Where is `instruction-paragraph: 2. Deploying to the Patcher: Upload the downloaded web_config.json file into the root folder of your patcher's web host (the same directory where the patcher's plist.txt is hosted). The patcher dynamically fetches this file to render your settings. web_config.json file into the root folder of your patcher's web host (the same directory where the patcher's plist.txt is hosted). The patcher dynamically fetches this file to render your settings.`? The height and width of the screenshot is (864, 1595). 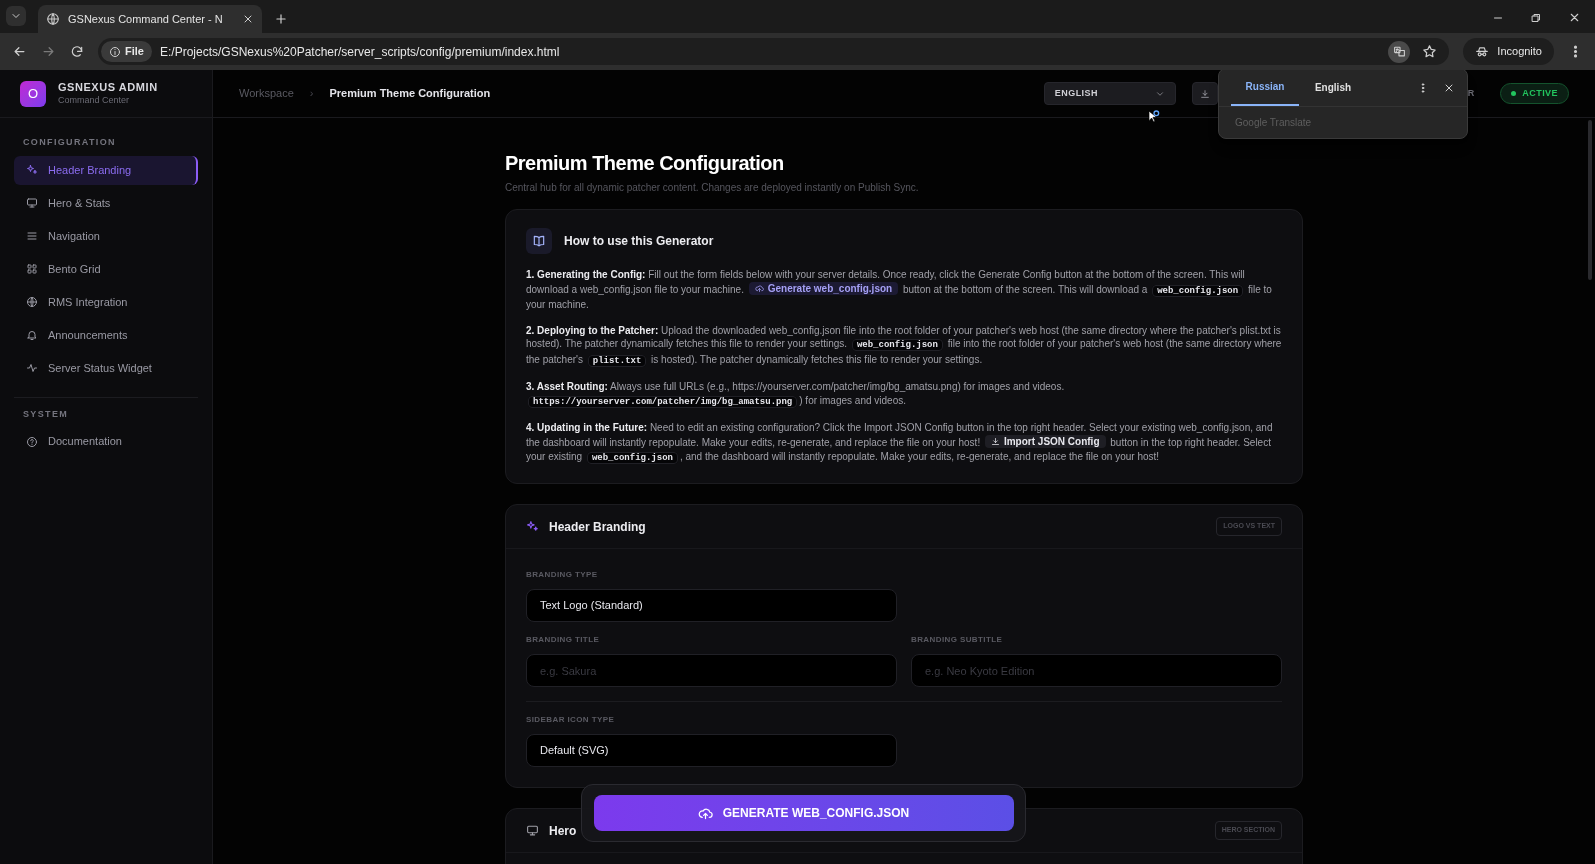
instruction-paragraph: 2. Deploying to the Patcher: Upload the downloaded web_config.json file into the root folder of your patcher's web host (the same directory where the patcher's plist.txt is hosted). The patcher dynamically fetches this file to render your settings. web_config.json file into the root folder of your patcher's web host (the same directory where the patcher's plist.txt is hosted). The patcher dynamically fetches this file to render your settings. is located at coordinates (904, 346).